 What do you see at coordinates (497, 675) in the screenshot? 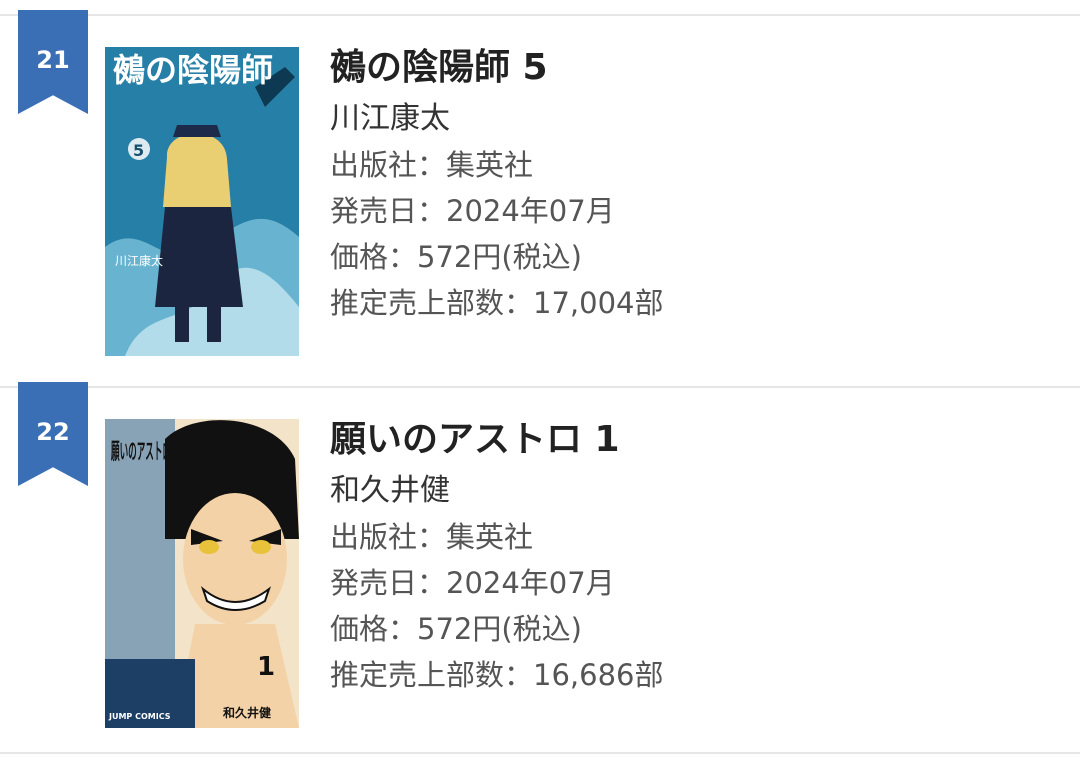
I see `book-estimated-sales: 推定売上部数：16,686部` at bounding box center [497, 675].